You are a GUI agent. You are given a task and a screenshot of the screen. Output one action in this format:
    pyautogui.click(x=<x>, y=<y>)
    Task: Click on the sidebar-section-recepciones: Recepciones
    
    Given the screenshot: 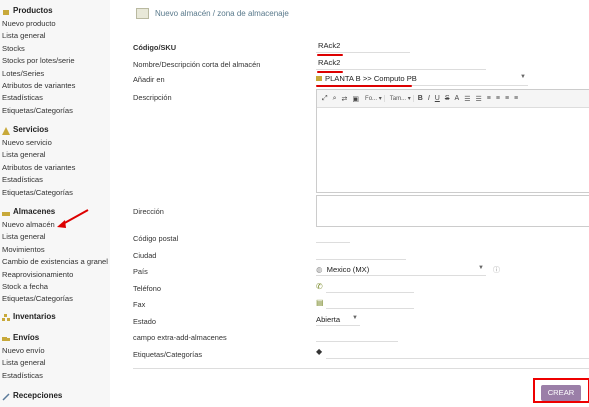 What is the action you would take?
    pyautogui.click(x=55, y=396)
    